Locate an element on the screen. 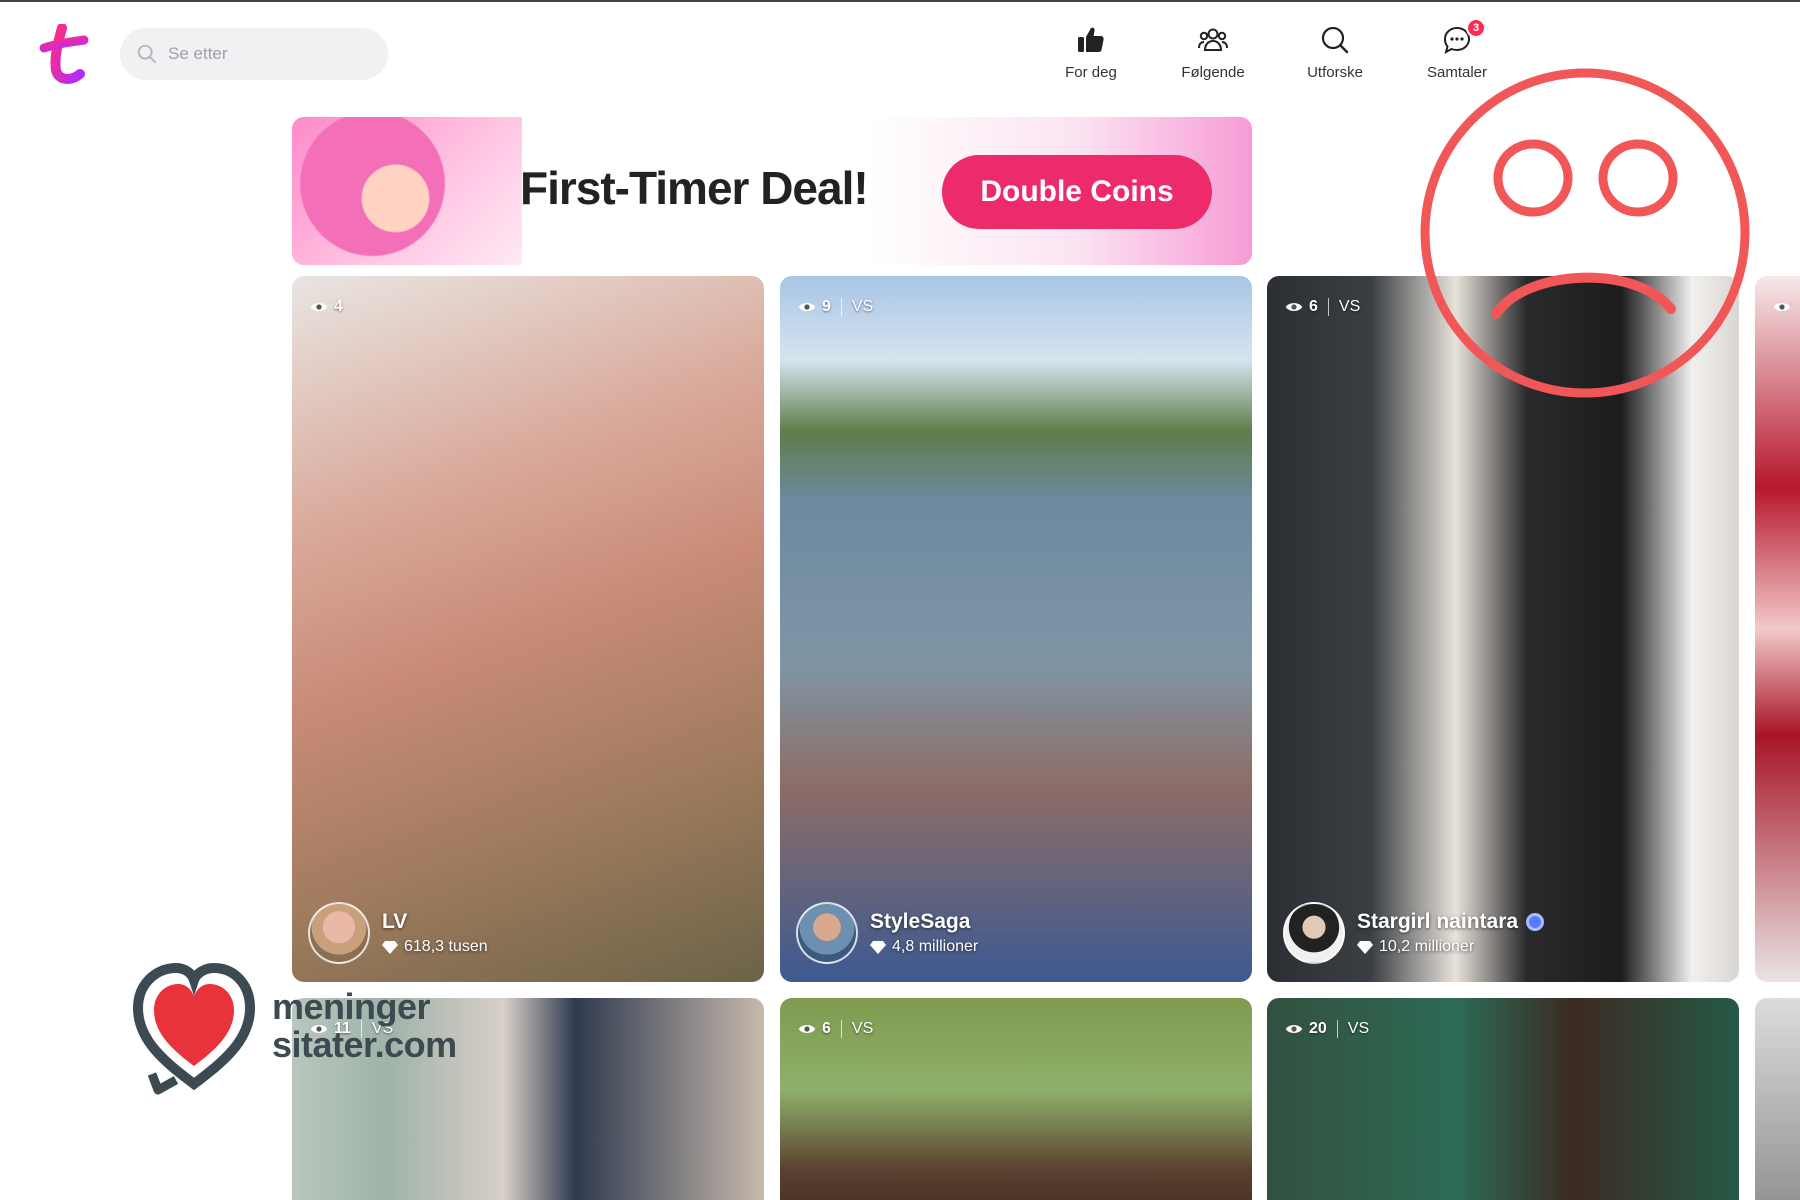 Image resolution: width=1800 pixels, height=1200 pixels. app-logo is located at coordinates (64, 53).